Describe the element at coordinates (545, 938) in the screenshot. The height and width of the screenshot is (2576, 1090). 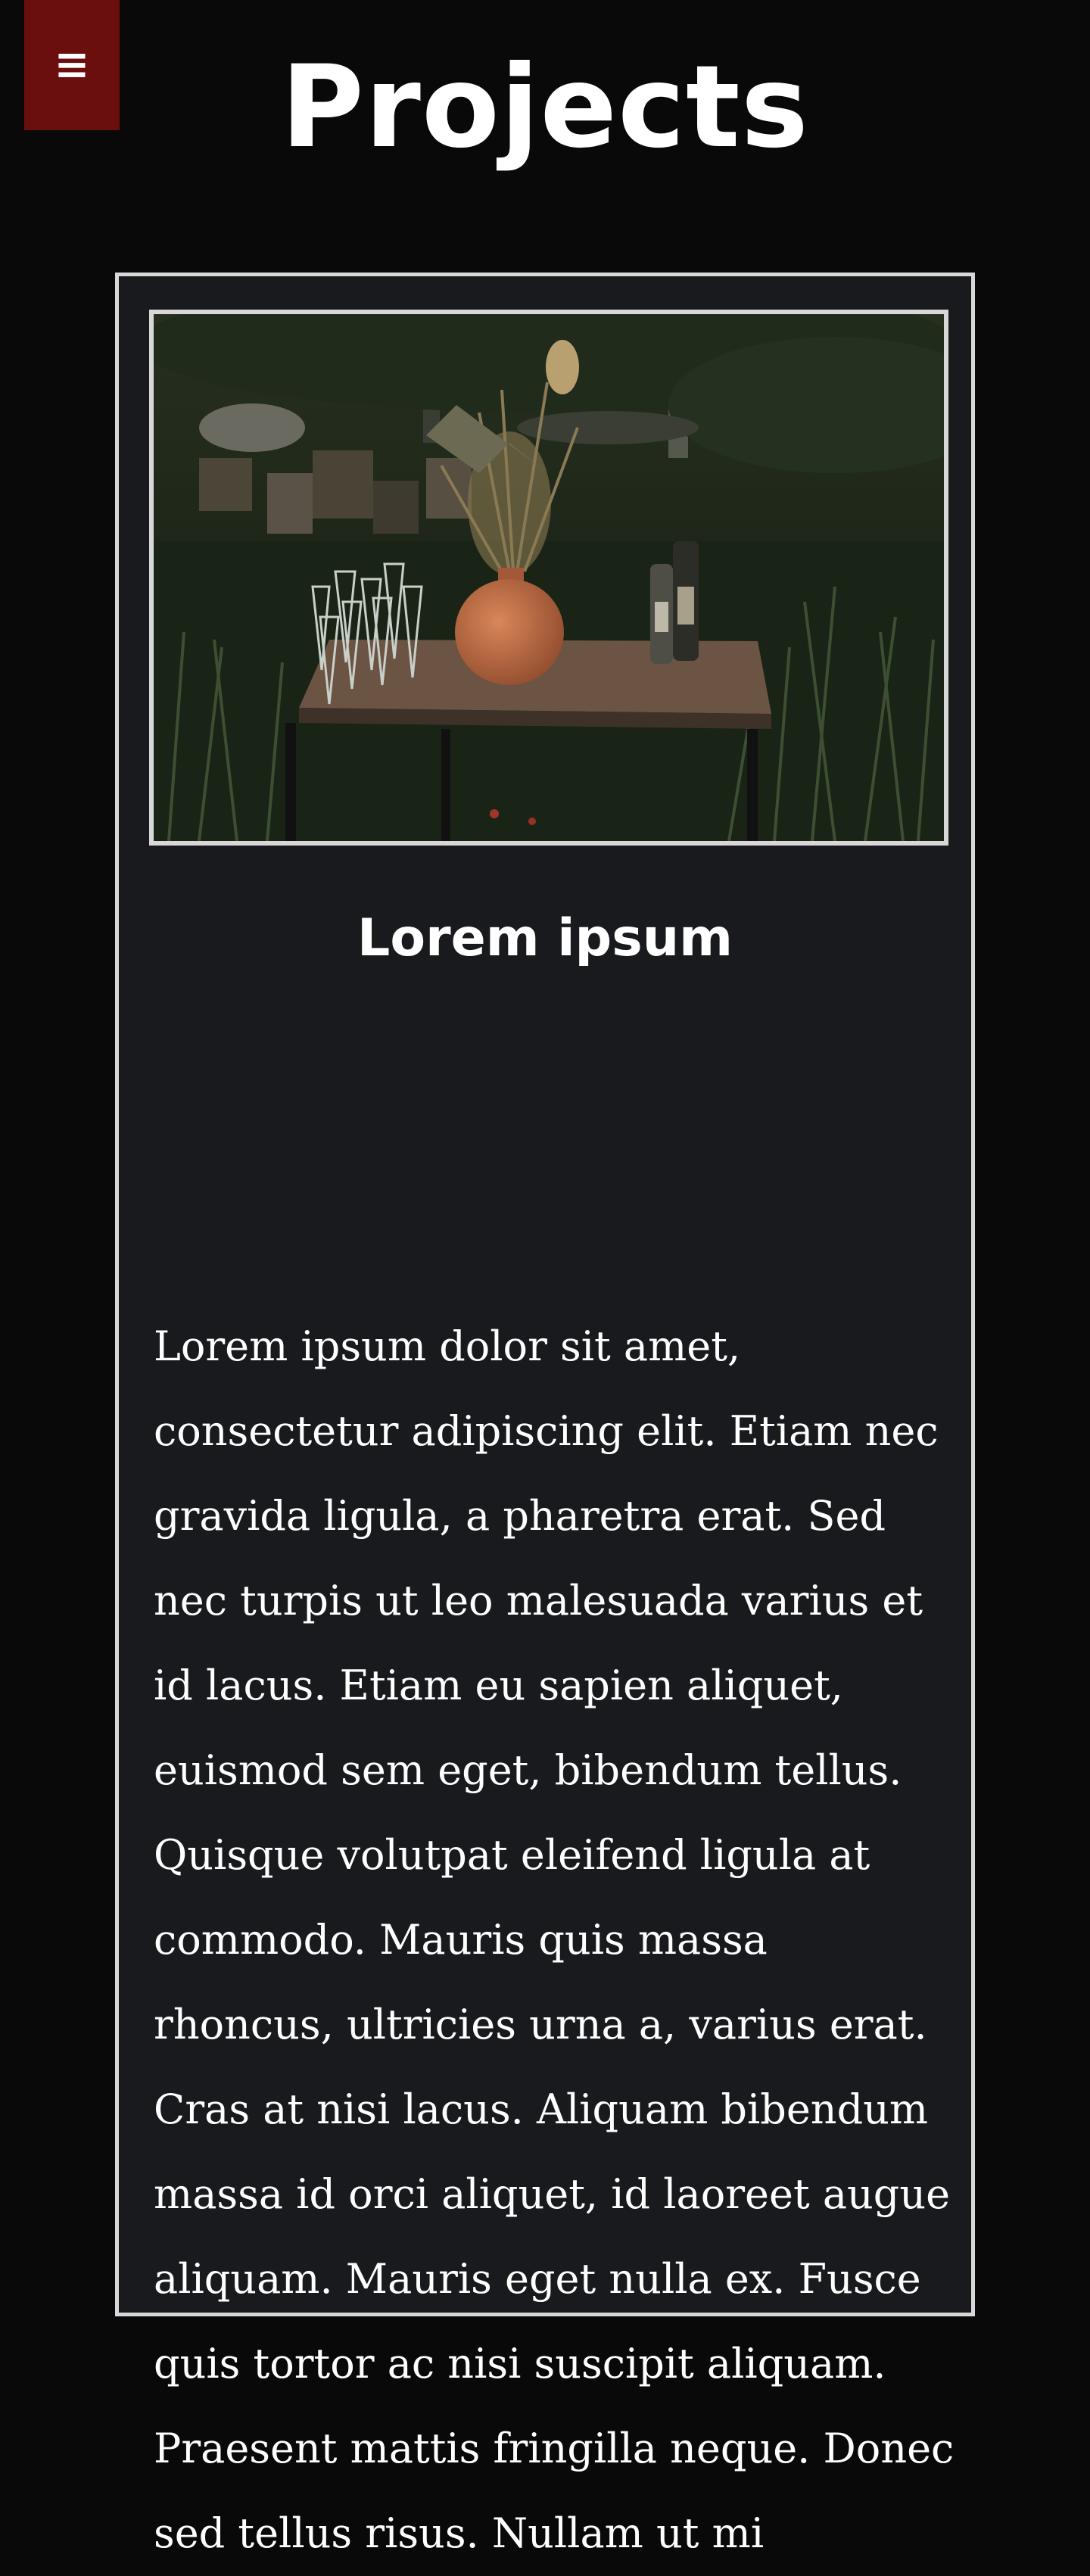
I see `project-title: Lorem ipsum` at that location.